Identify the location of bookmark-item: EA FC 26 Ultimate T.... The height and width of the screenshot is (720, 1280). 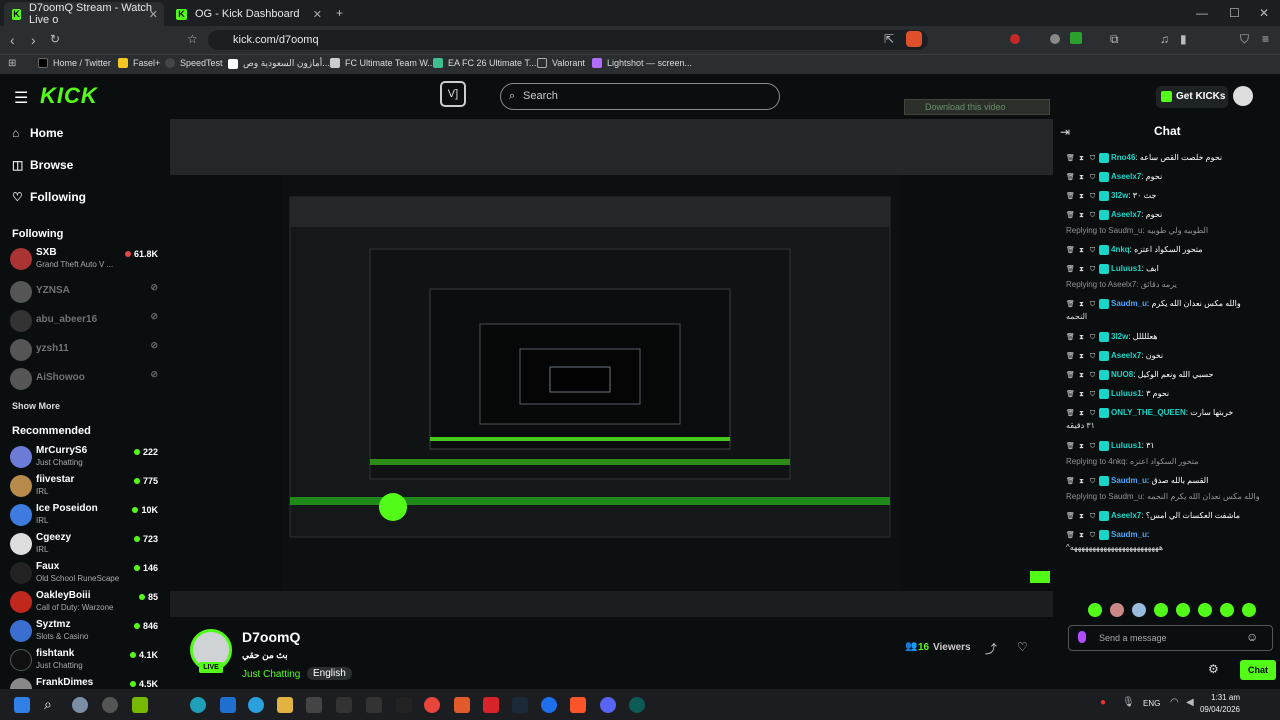
(484, 63).